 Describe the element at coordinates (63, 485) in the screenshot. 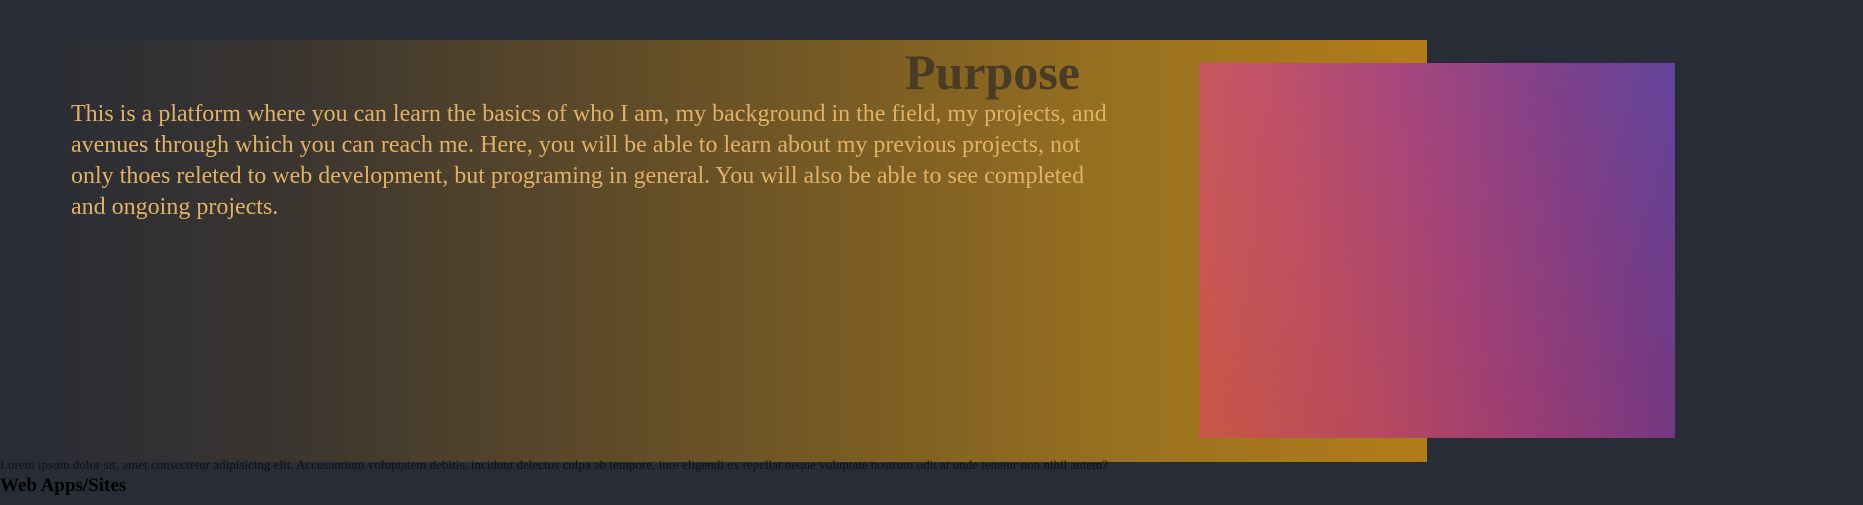

I see `web-apps-heading: Web Apps/Sites` at that location.